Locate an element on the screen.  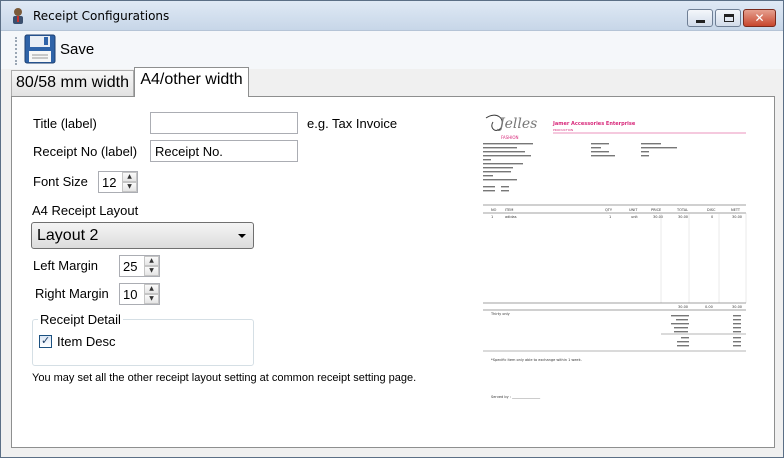
maximize-icon is located at coordinates (729, 18).